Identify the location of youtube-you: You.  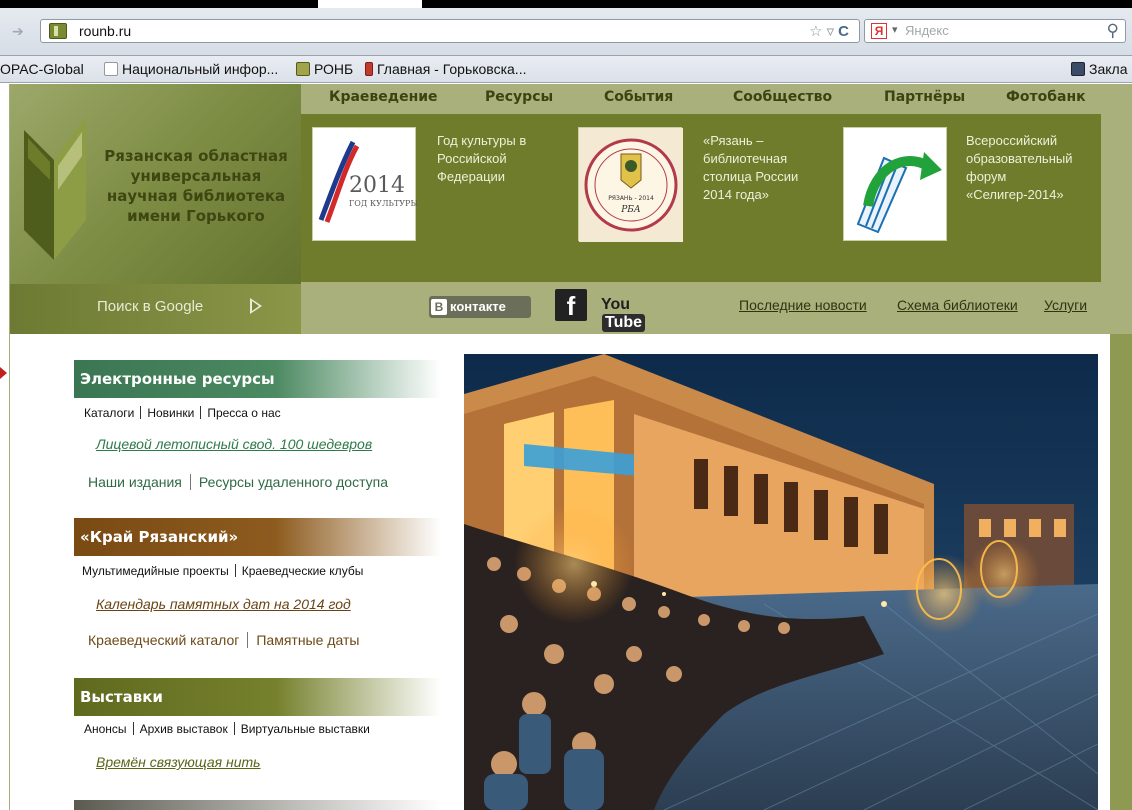
(616, 304).